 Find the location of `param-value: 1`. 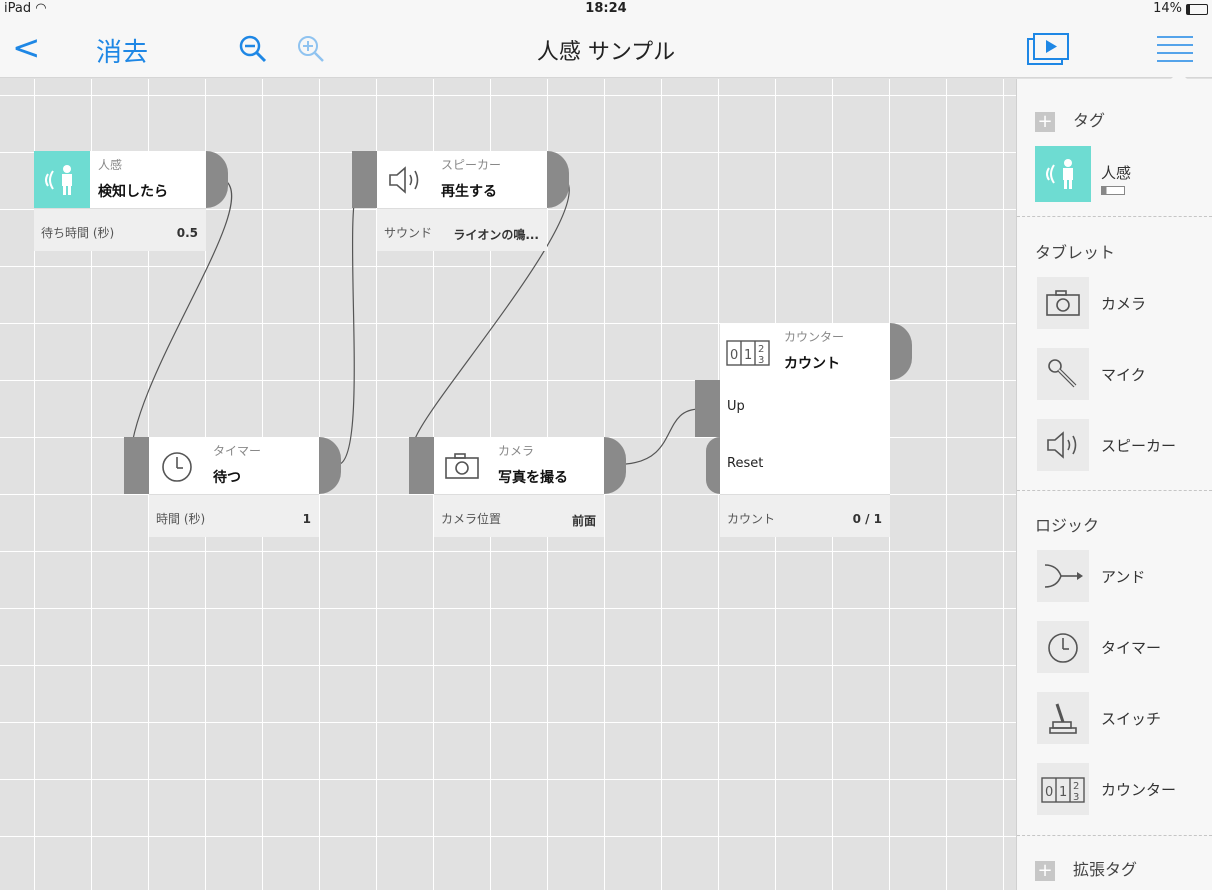

param-value: 1 is located at coordinates (307, 519).